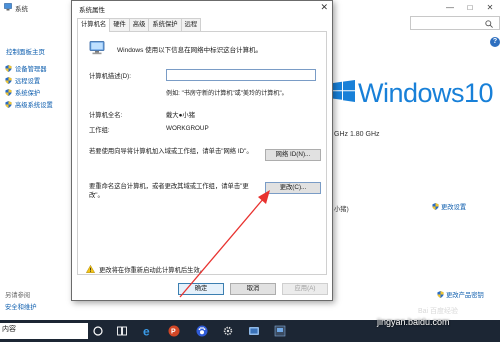 This screenshot has height=342, width=500. Describe the element at coordinates (495, 42) in the screenshot. I see `help-icon: ?` at that location.